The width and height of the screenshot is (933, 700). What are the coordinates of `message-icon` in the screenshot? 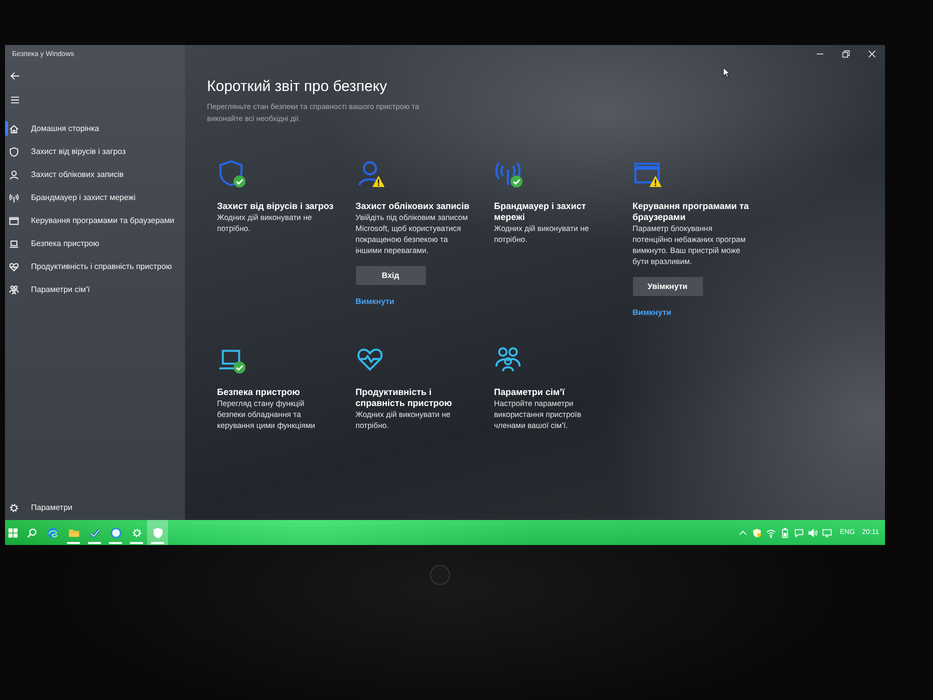 It's located at (799, 533).